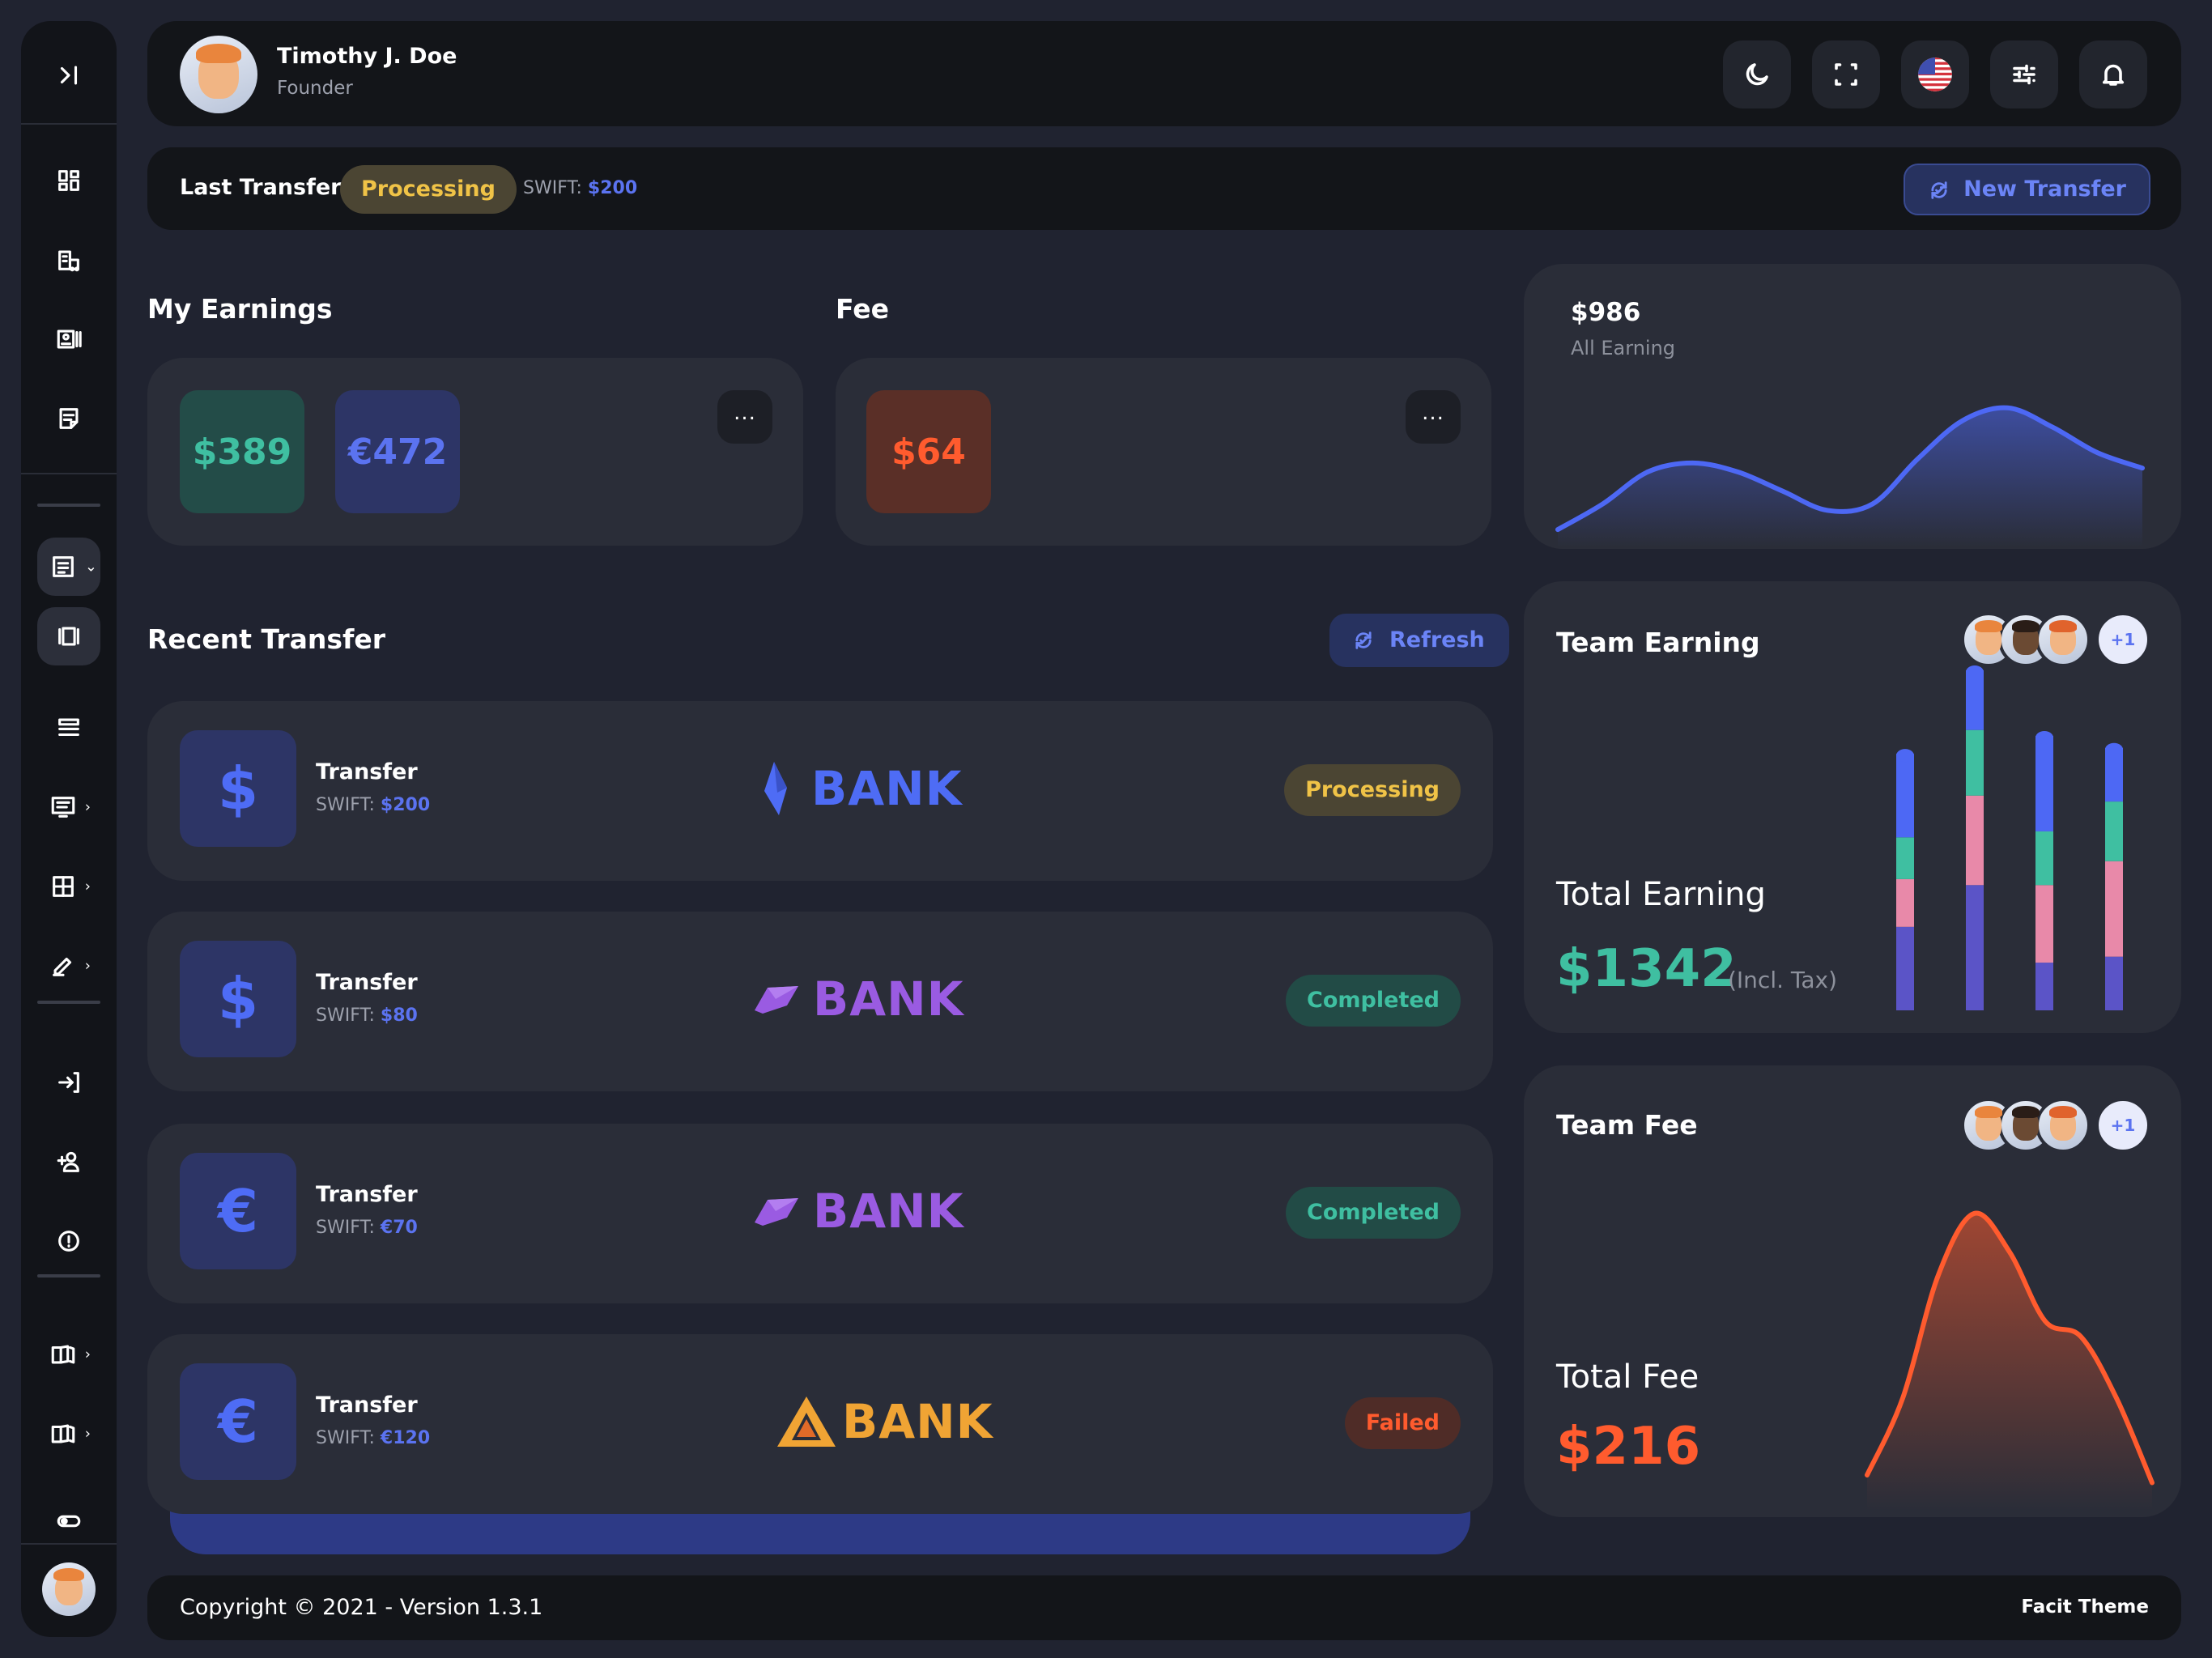 The height and width of the screenshot is (1658, 2212). I want to click on dark-mode-button, so click(1757, 74).